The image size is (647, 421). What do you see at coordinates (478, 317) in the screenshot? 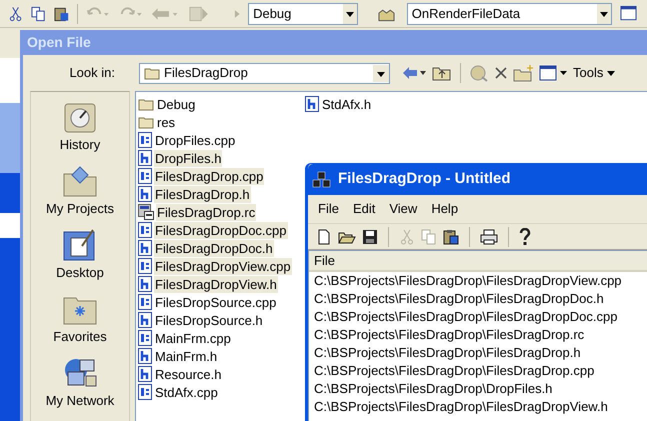
I see `list-row: C:\BSProjects\FilesDragDrop\FilesDragDropDoc.cpp` at bounding box center [478, 317].